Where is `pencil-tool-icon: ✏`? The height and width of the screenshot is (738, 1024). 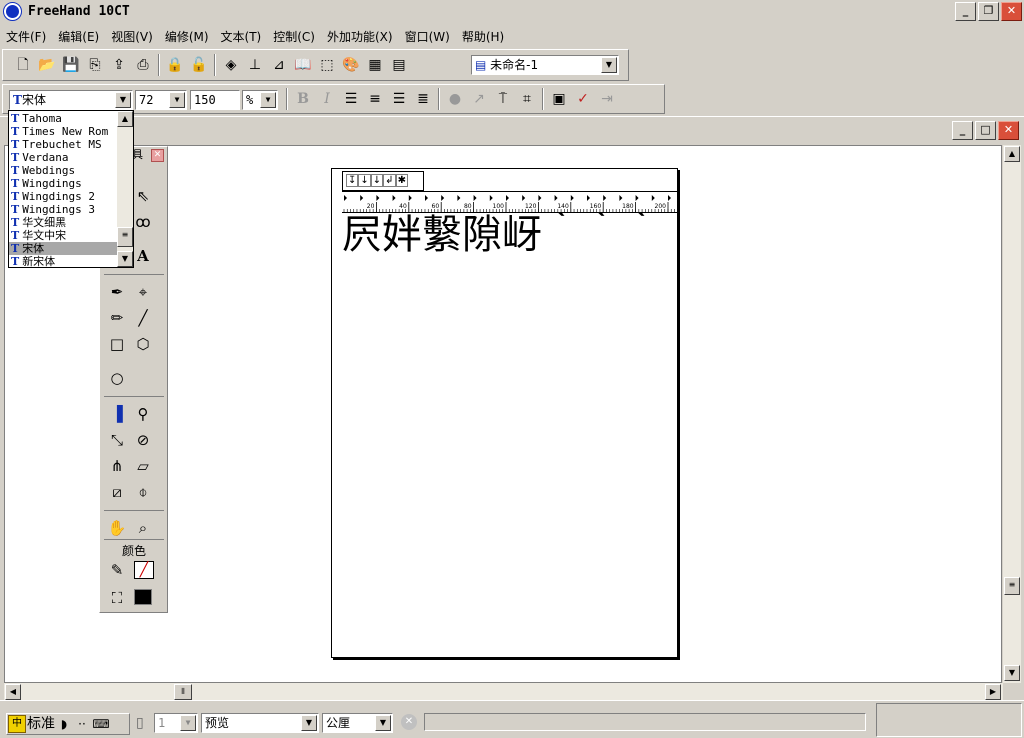
pencil-tool-icon: ✏ is located at coordinates (117, 318).